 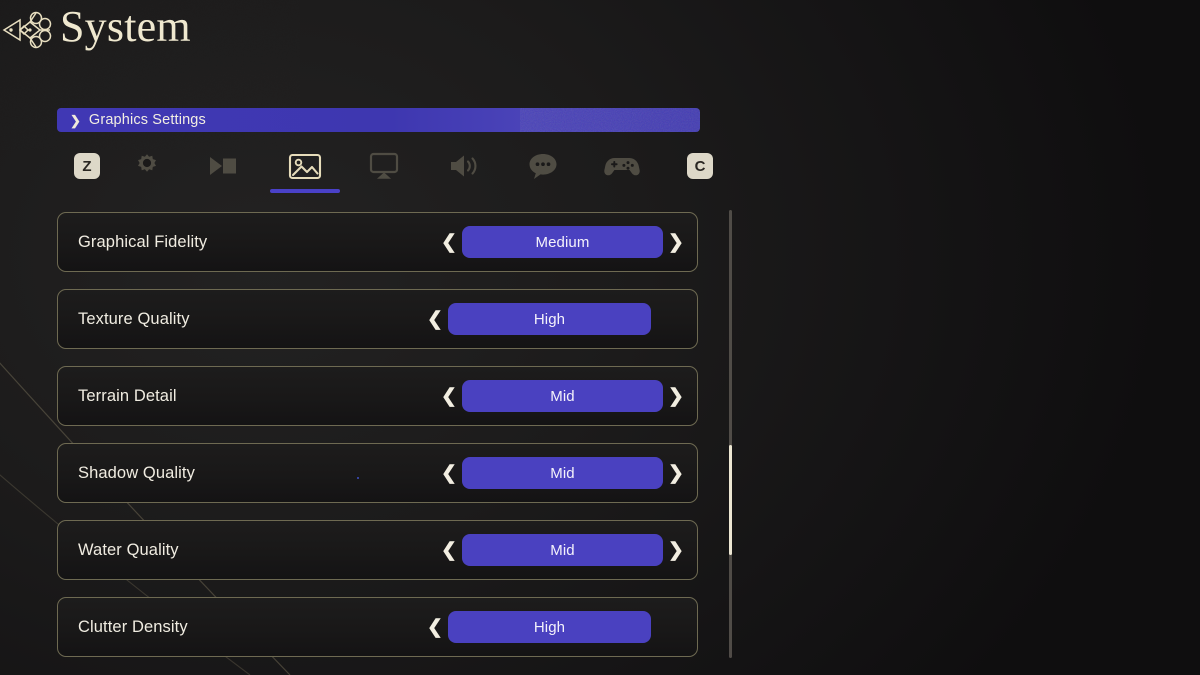 What do you see at coordinates (87, 166) in the screenshot?
I see `keycap-z: Z` at bounding box center [87, 166].